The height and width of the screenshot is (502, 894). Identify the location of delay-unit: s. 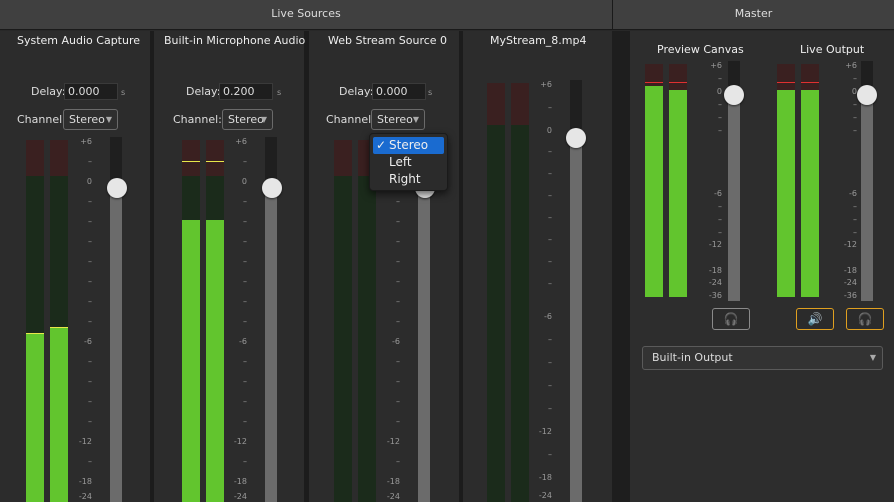
(123, 92).